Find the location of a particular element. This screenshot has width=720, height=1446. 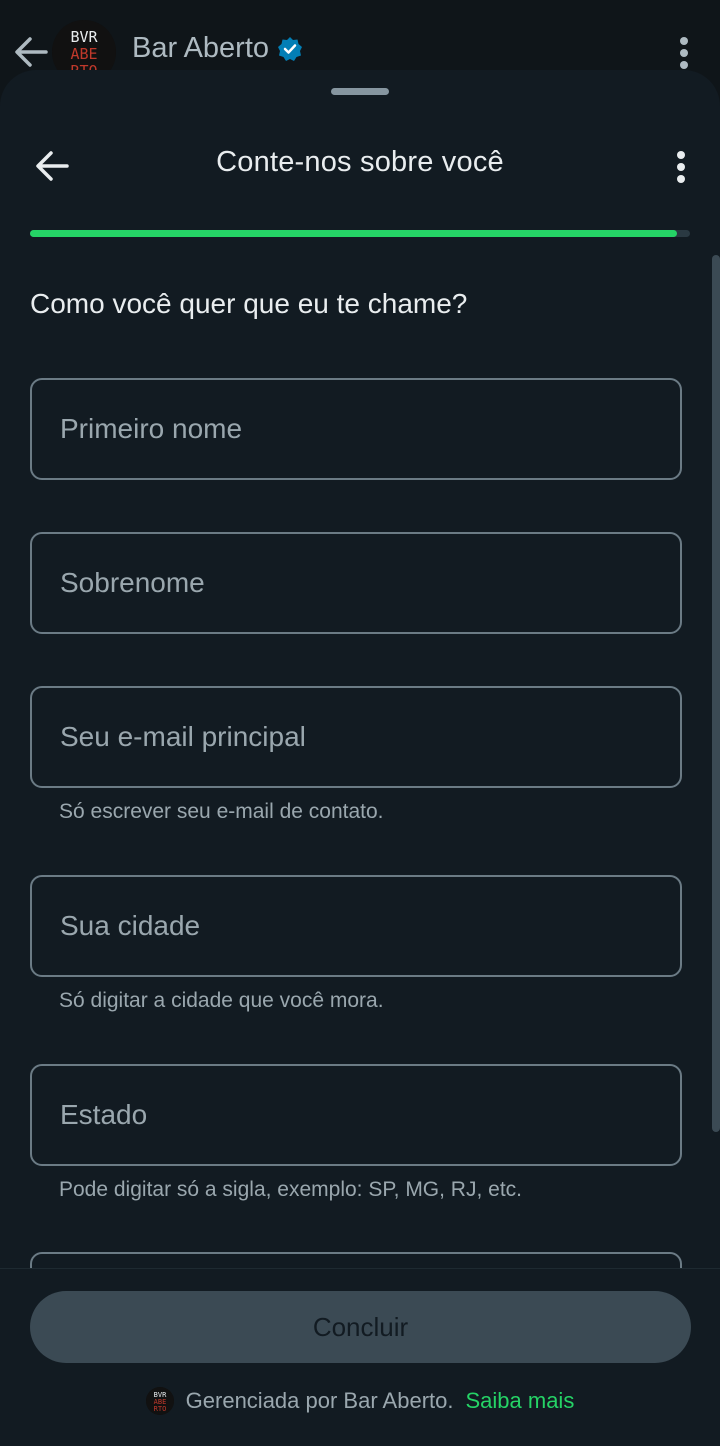

first-name-field is located at coordinates (356, 429).